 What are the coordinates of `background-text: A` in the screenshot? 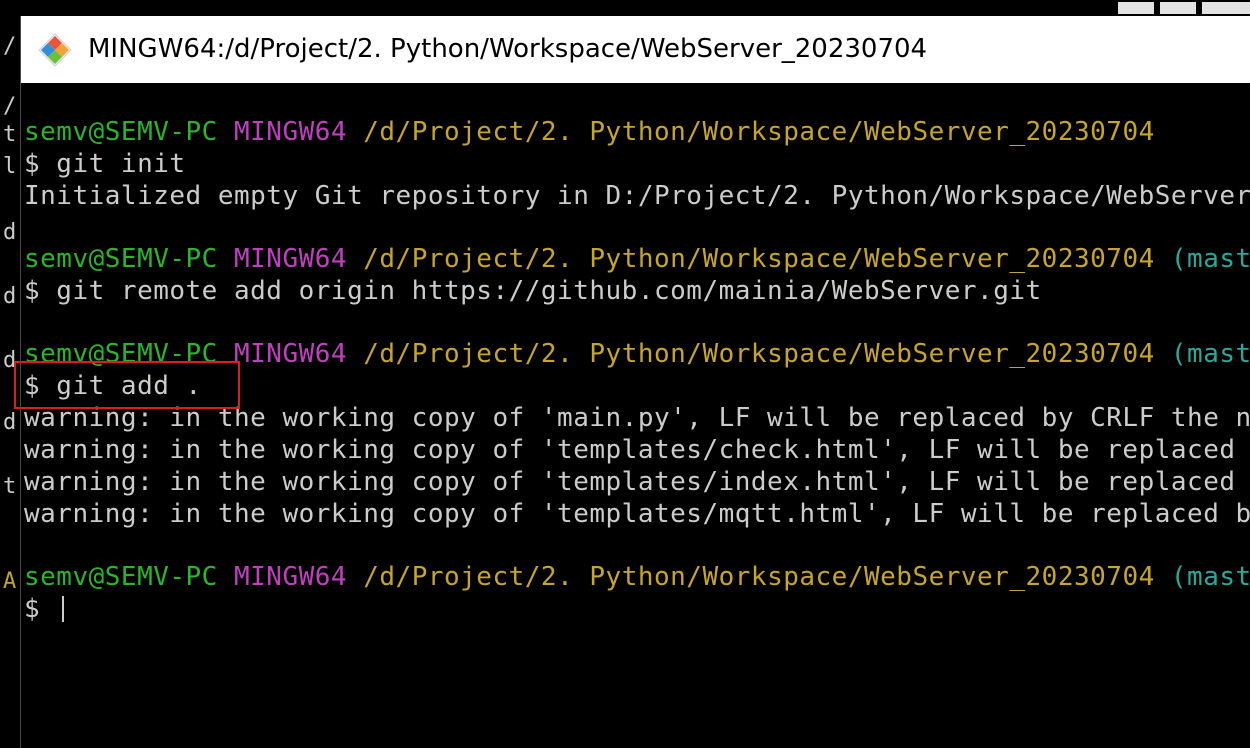 It's located at (10, 581).